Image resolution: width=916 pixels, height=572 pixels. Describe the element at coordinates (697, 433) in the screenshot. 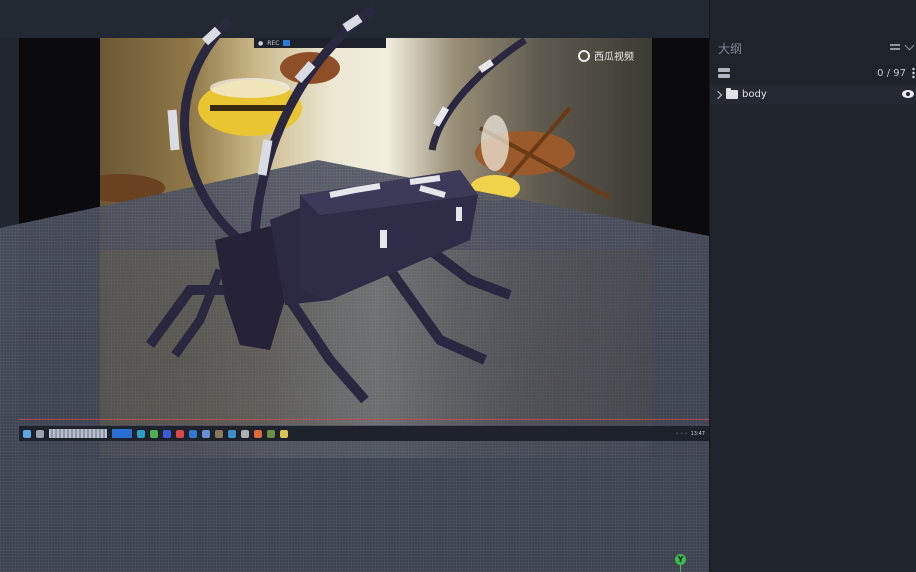

I see `taskbar-clock: 13:47` at that location.